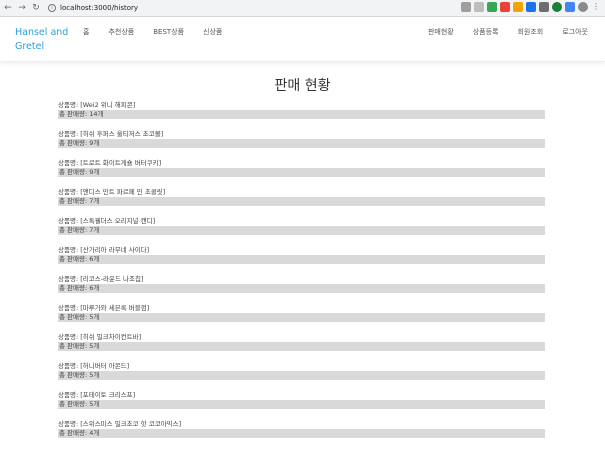 This screenshot has height=449, width=605. I want to click on list-item: 상품명: [히쉬 후퍼스 울티저스 초코볼] 총 판매량: 9개, so click(301, 144).